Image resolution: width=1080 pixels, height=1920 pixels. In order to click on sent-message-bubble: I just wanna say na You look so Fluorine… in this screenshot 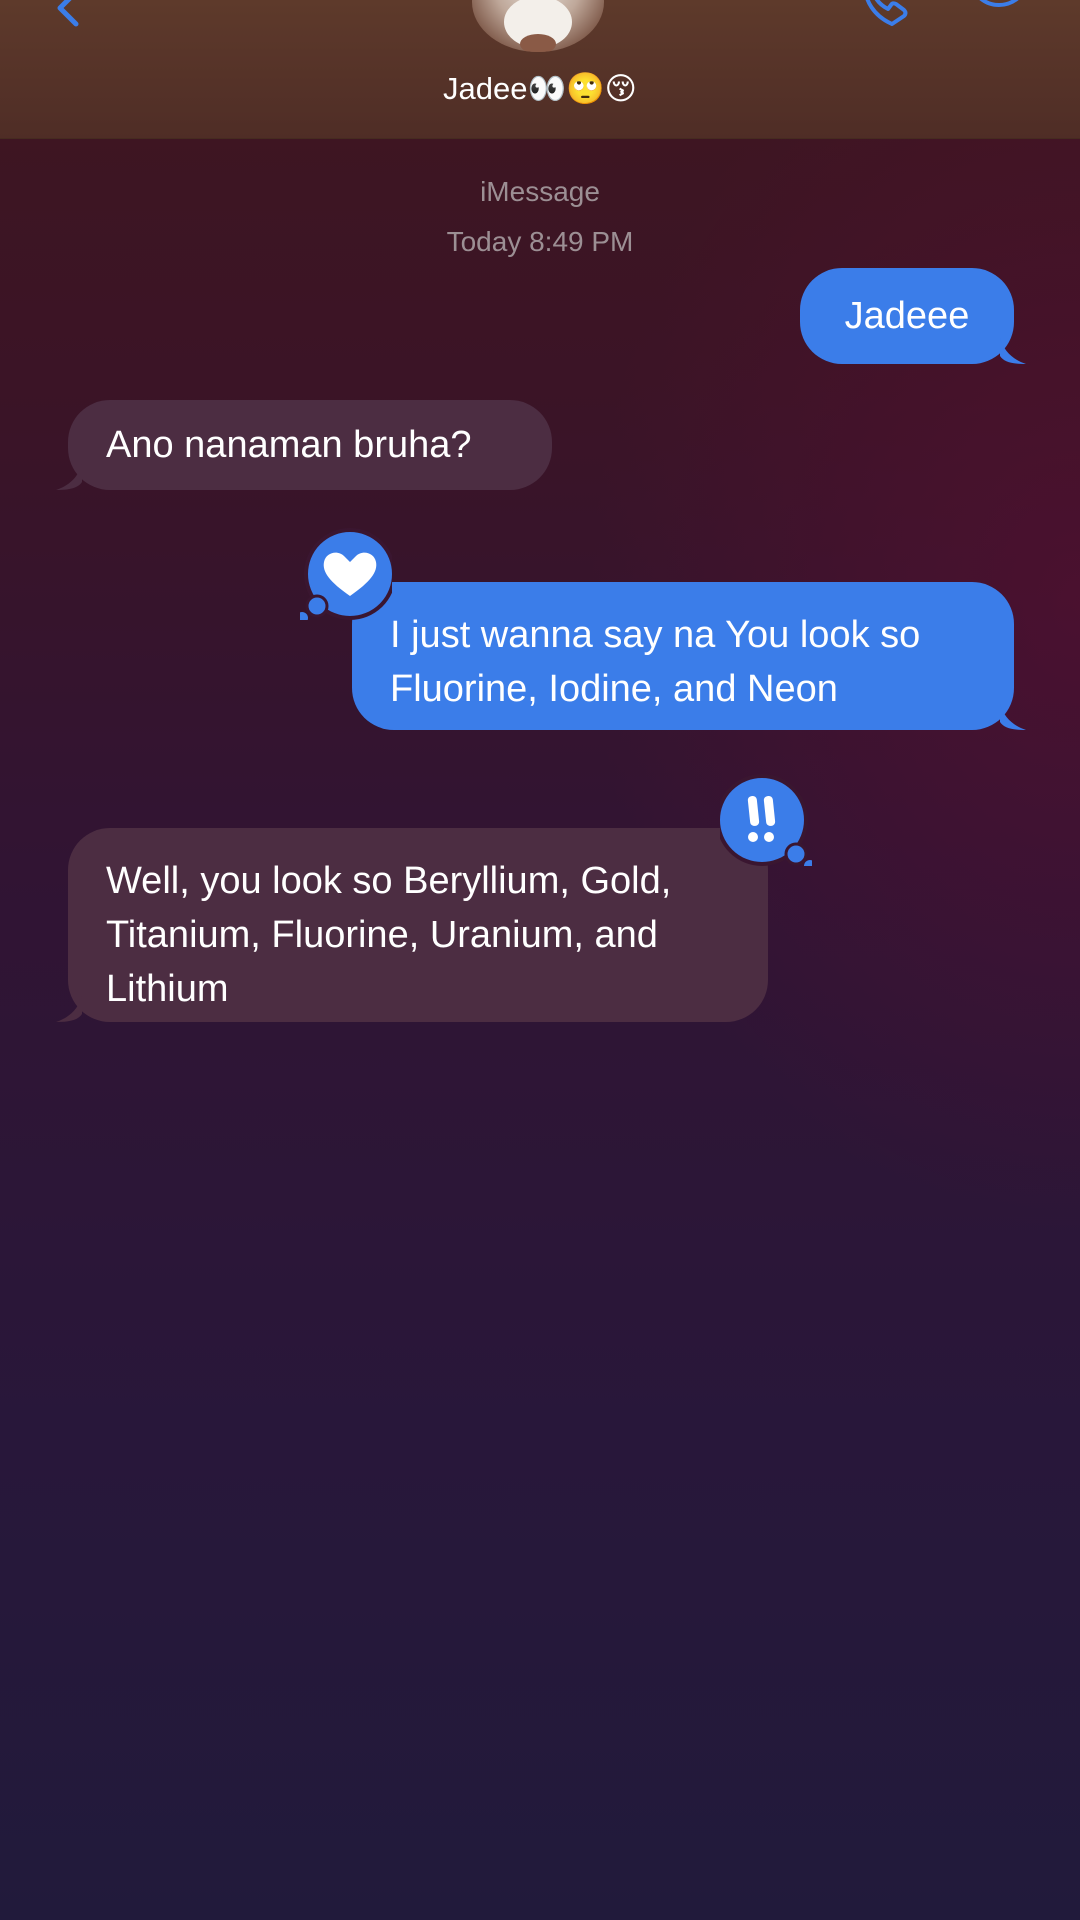, I will do `click(689, 656)`.